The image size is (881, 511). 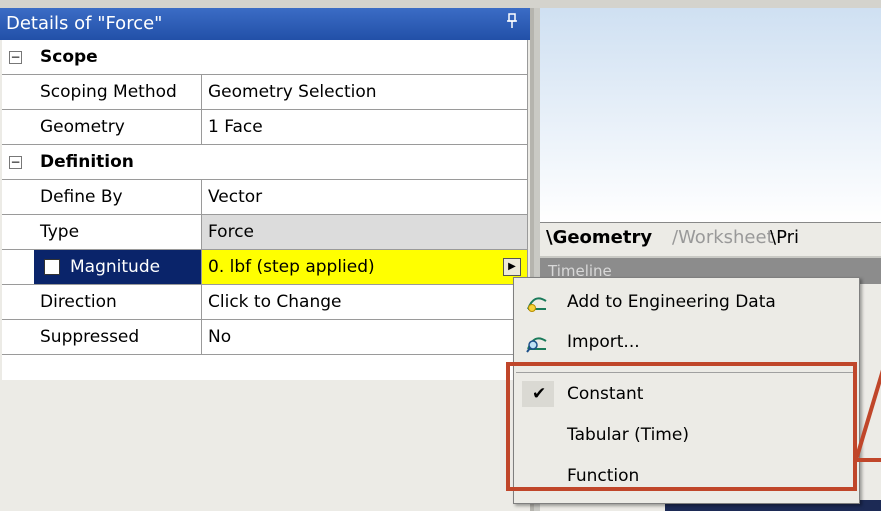 I want to click on view-tabs: \Geometry /Worksheet \Pri, so click(x=710, y=239).